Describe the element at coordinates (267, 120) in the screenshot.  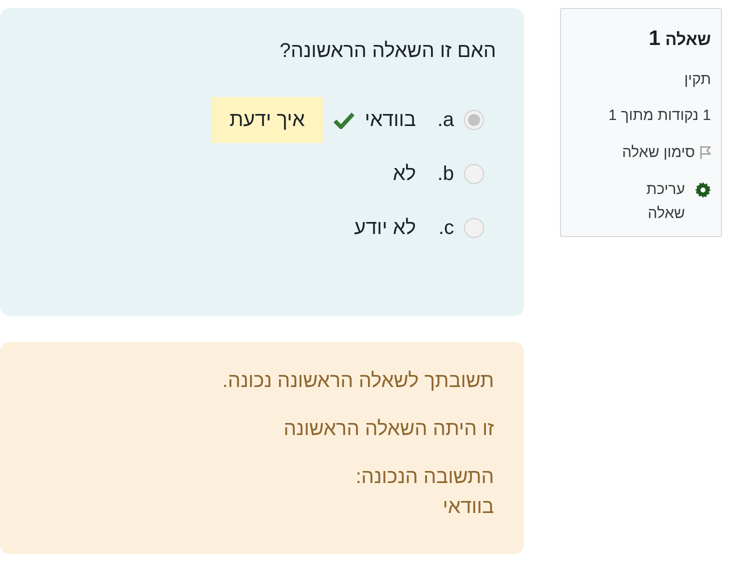
I see `option-feedback: איך ידעת` at that location.